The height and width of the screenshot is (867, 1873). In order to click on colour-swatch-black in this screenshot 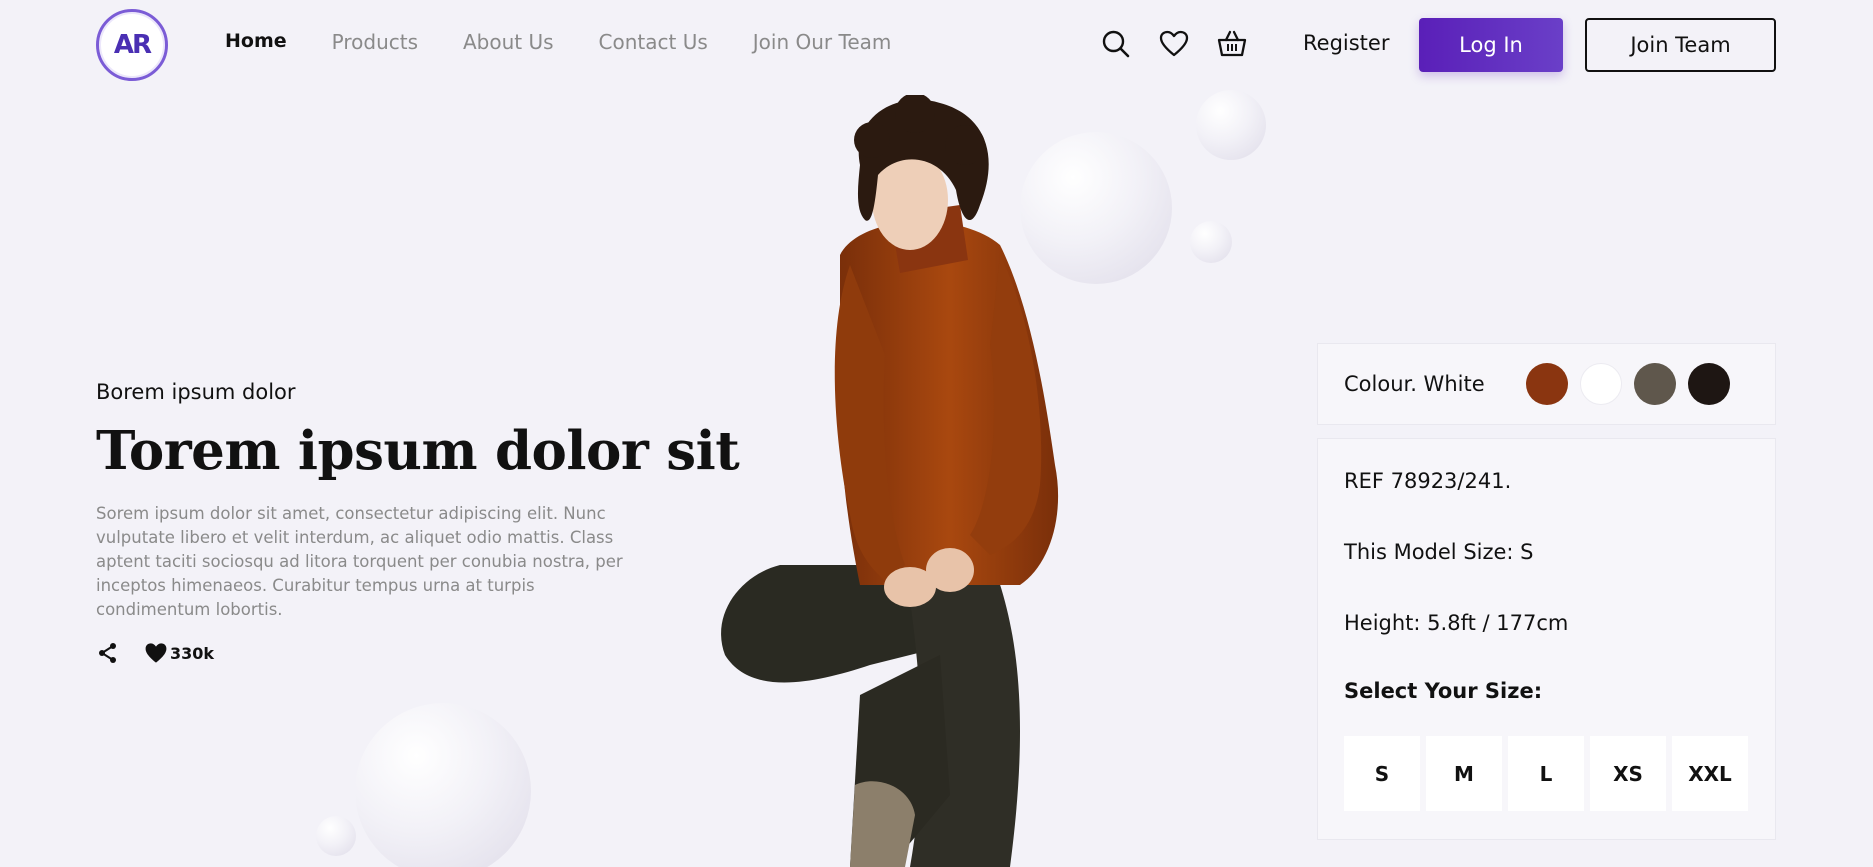, I will do `click(1709, 384)`.